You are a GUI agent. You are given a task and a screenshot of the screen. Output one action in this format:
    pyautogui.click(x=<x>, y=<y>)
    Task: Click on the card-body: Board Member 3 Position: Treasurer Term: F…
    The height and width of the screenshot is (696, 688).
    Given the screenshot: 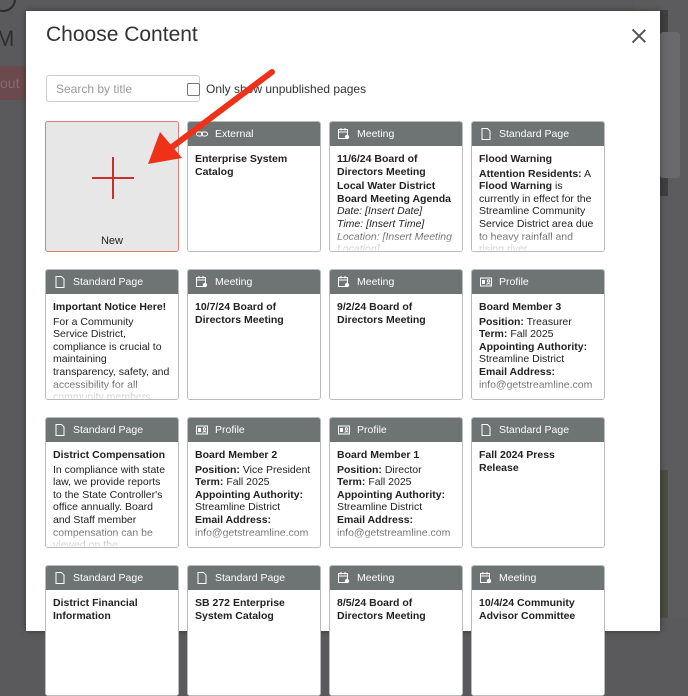 What is the action you would take?
    pyautogui.click(x=538, y=346)
    